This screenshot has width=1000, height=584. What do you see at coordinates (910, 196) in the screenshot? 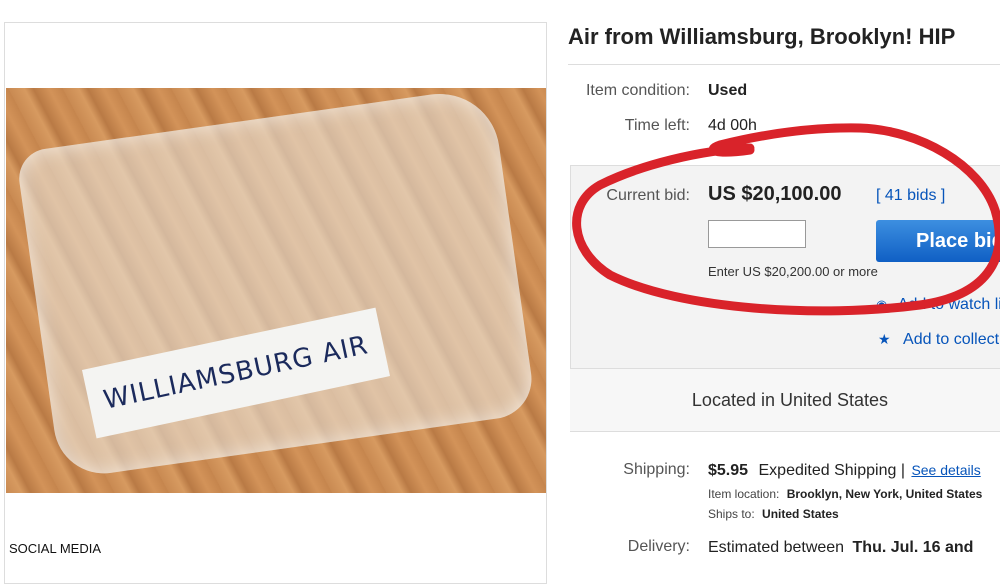
I see `bids-count-link: [ 41 bids ]` at bounding box center [910, 196].